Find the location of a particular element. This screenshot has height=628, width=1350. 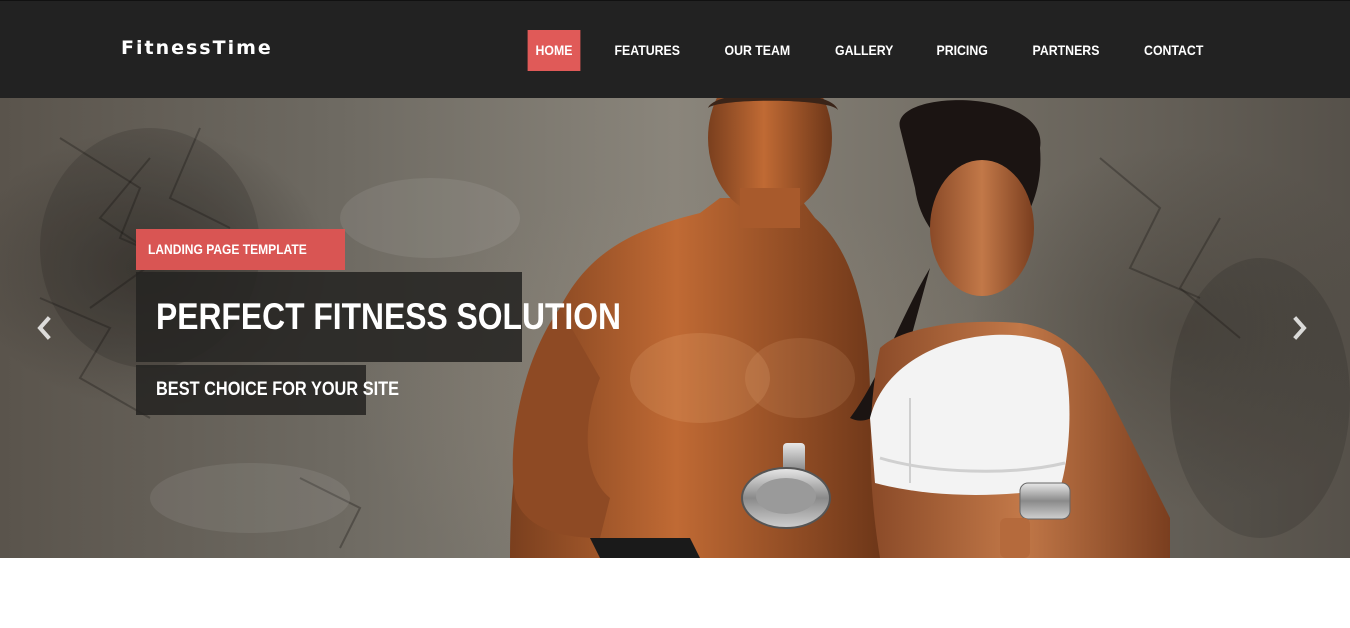

nav-item-features: FEATURES is located at coordinates (646, 50).